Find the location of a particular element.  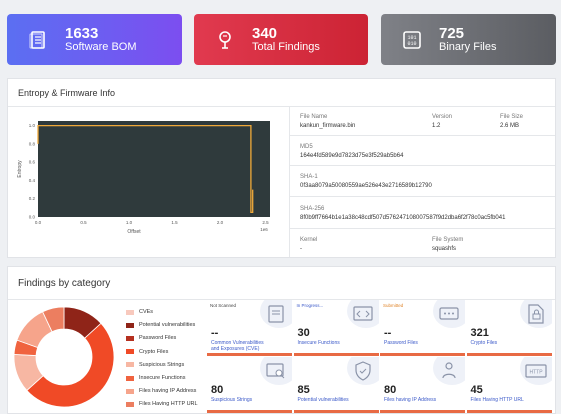

software-bom-card: 1633 Software BOM is located at coordinates (94, 39).